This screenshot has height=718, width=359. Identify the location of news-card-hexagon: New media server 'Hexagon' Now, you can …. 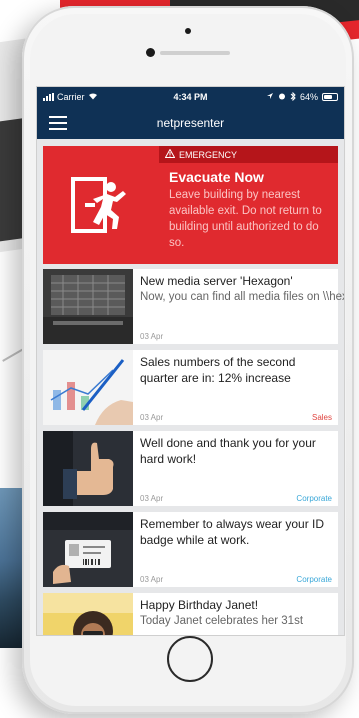
(193, 306).